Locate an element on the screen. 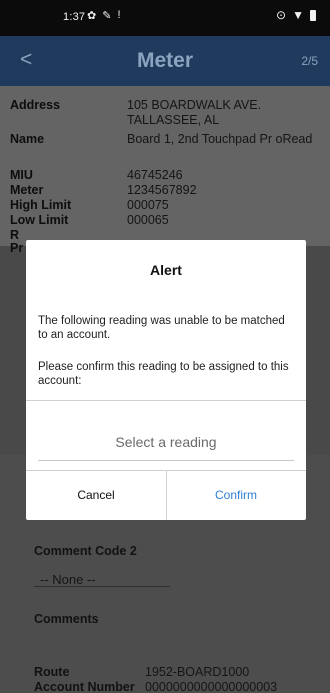 The image size is (330, 693). reading-select: Select a reading is located at coordinates (166, 442).